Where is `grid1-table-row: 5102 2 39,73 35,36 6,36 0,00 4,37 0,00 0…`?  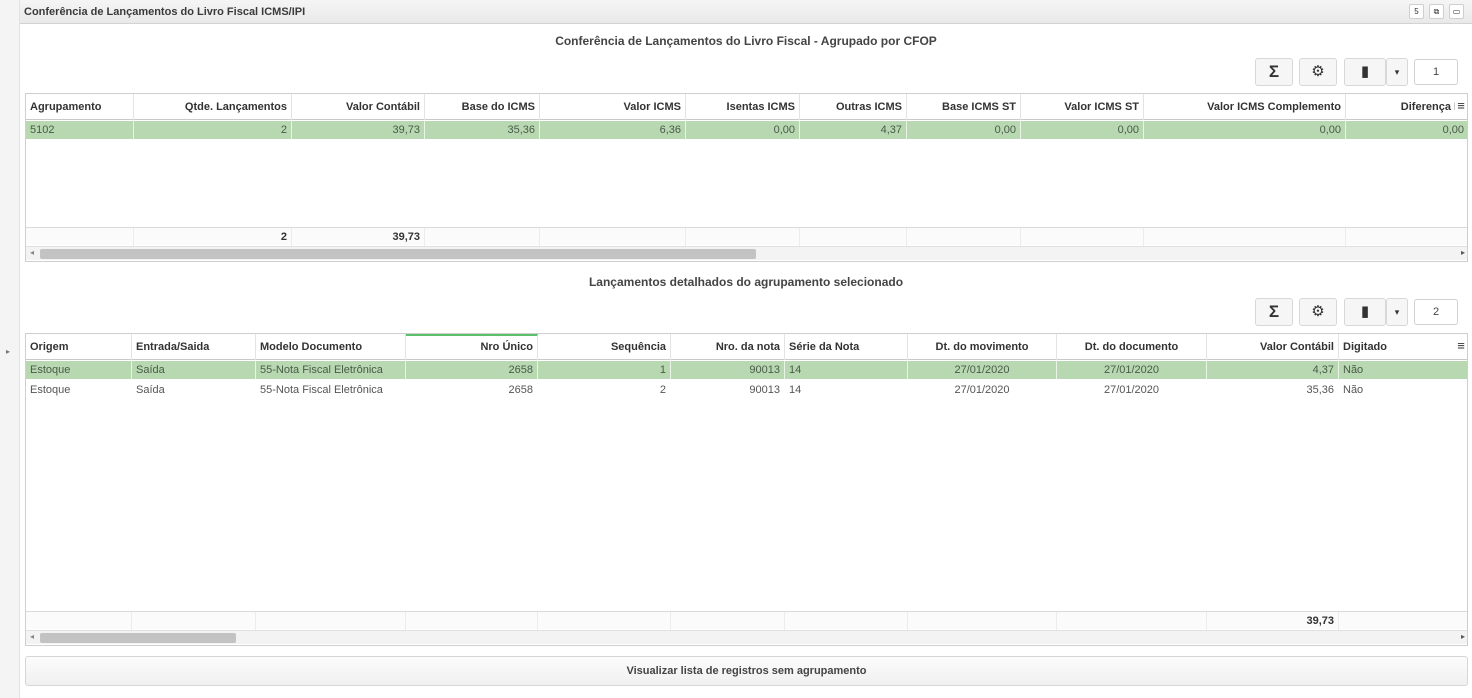 grid1-table-row: 5102 2 39,73 35,36 6,36 0,00 4,37 0,00 0… is located at coordinates (746, 130).